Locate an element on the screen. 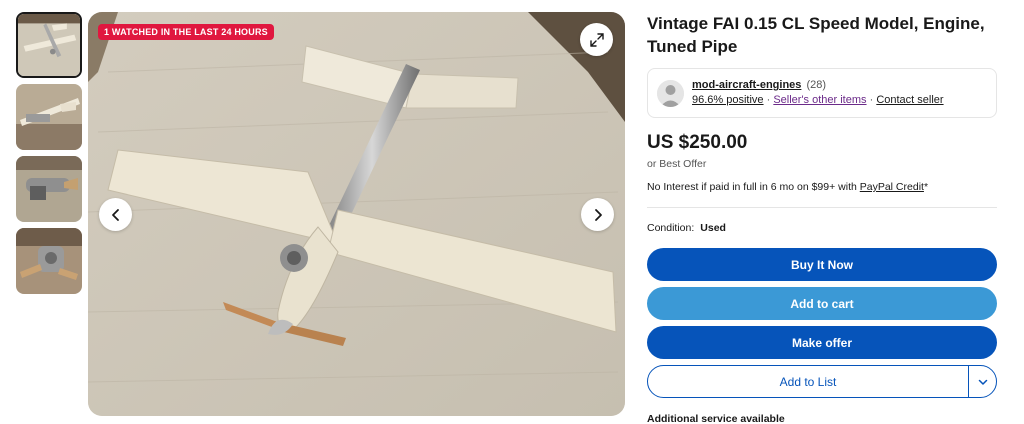  add-to-list-dropdown is located at coordinates (982, 381).